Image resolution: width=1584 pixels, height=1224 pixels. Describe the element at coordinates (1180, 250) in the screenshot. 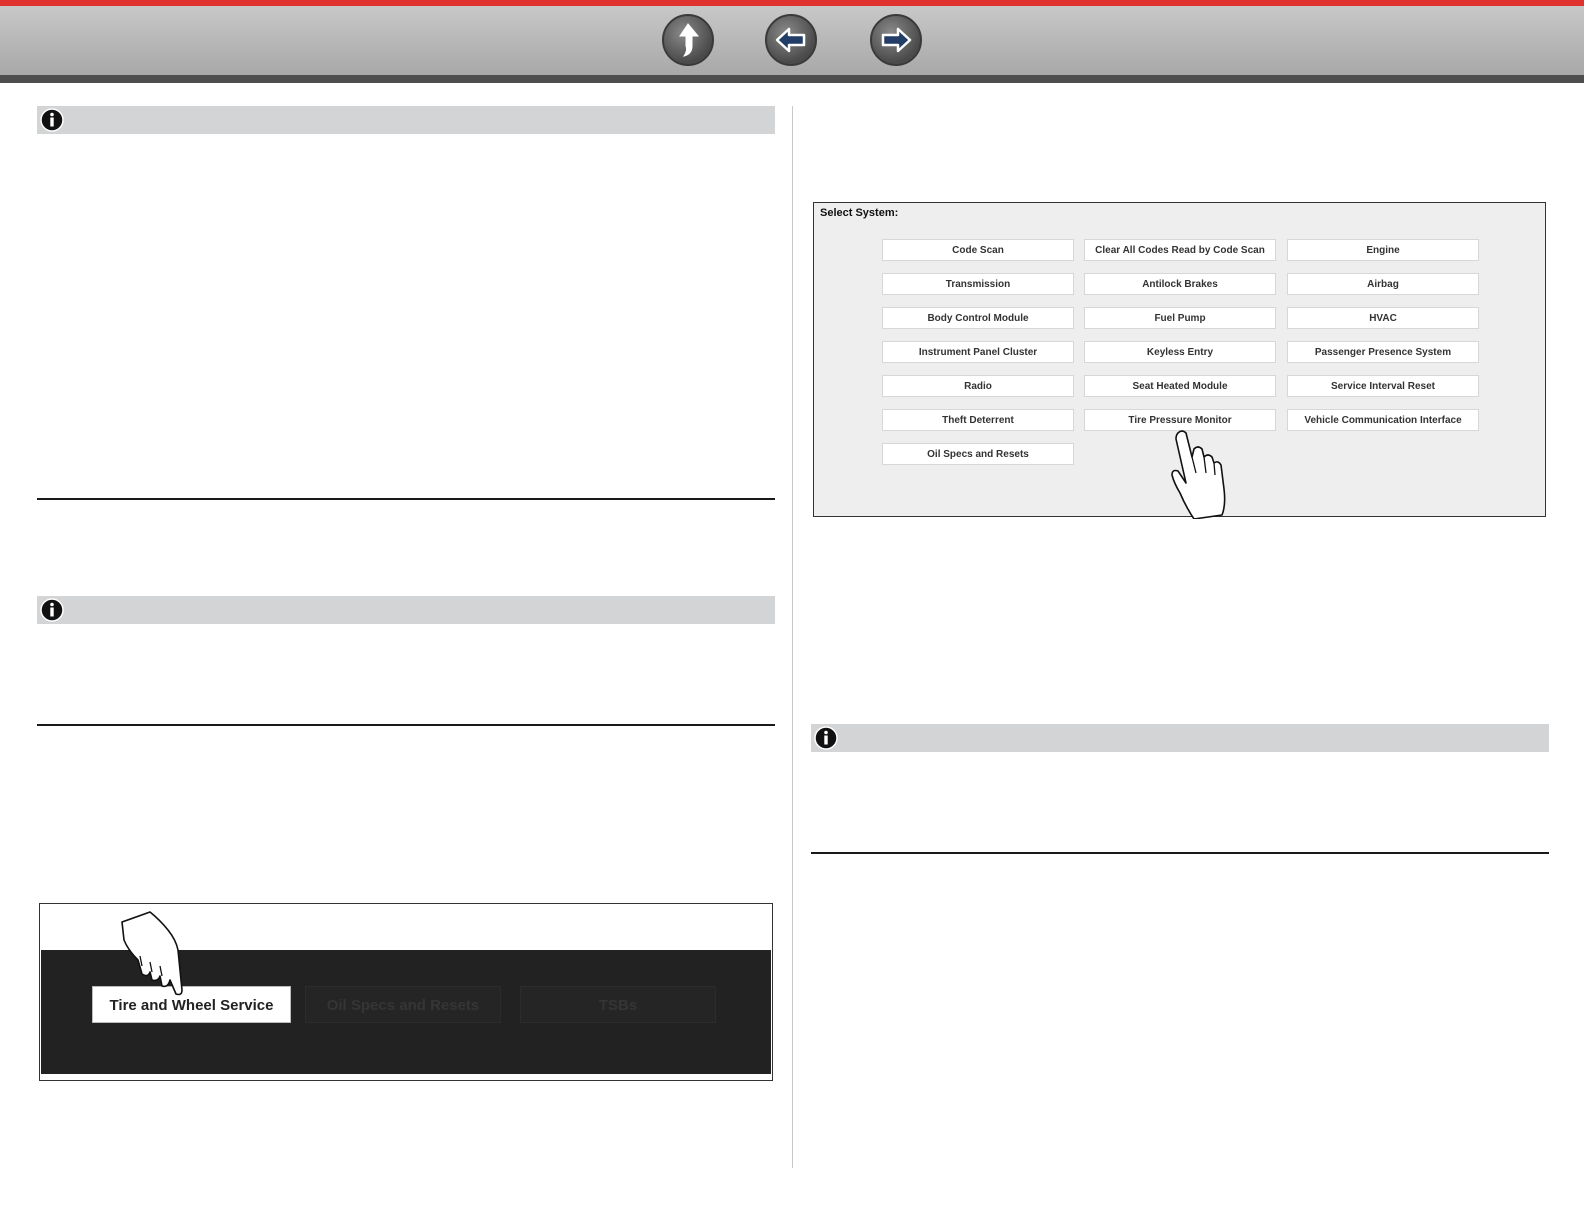

I see `system-button-clear-all-codes-read-by-code-scan: Clear All Codes Read by Code Scan` at that location.